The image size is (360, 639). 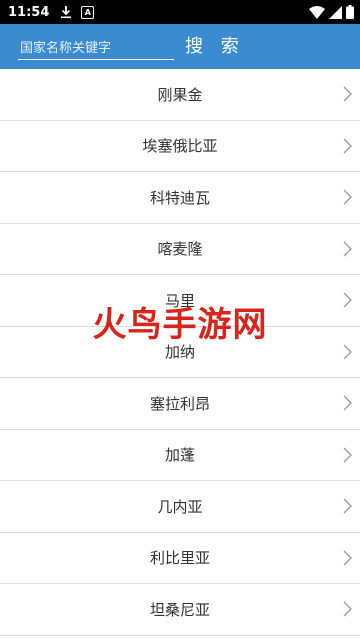 I want to click on status-icons, so click(x=331, y=12).